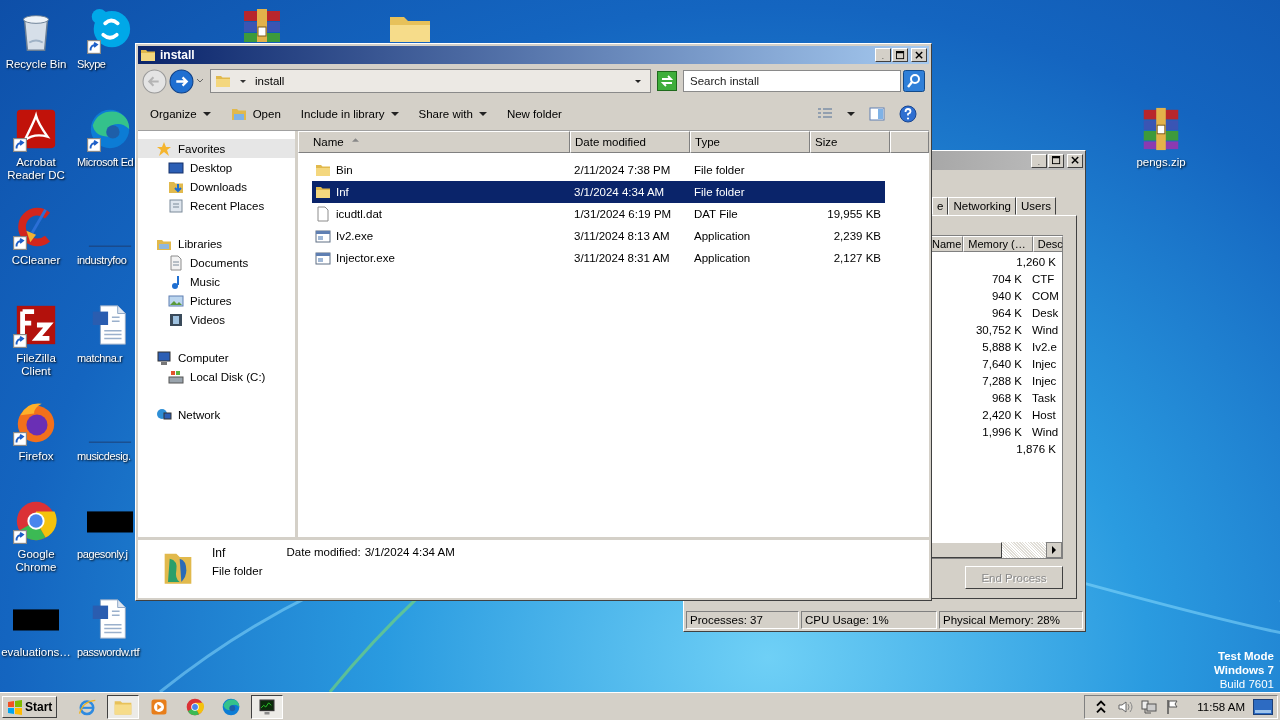 This screenshot has height=720, width=1280. Describe the element at coordinates (216, 300) in the screenshot. I see `nav-item: Pictures` at that location.